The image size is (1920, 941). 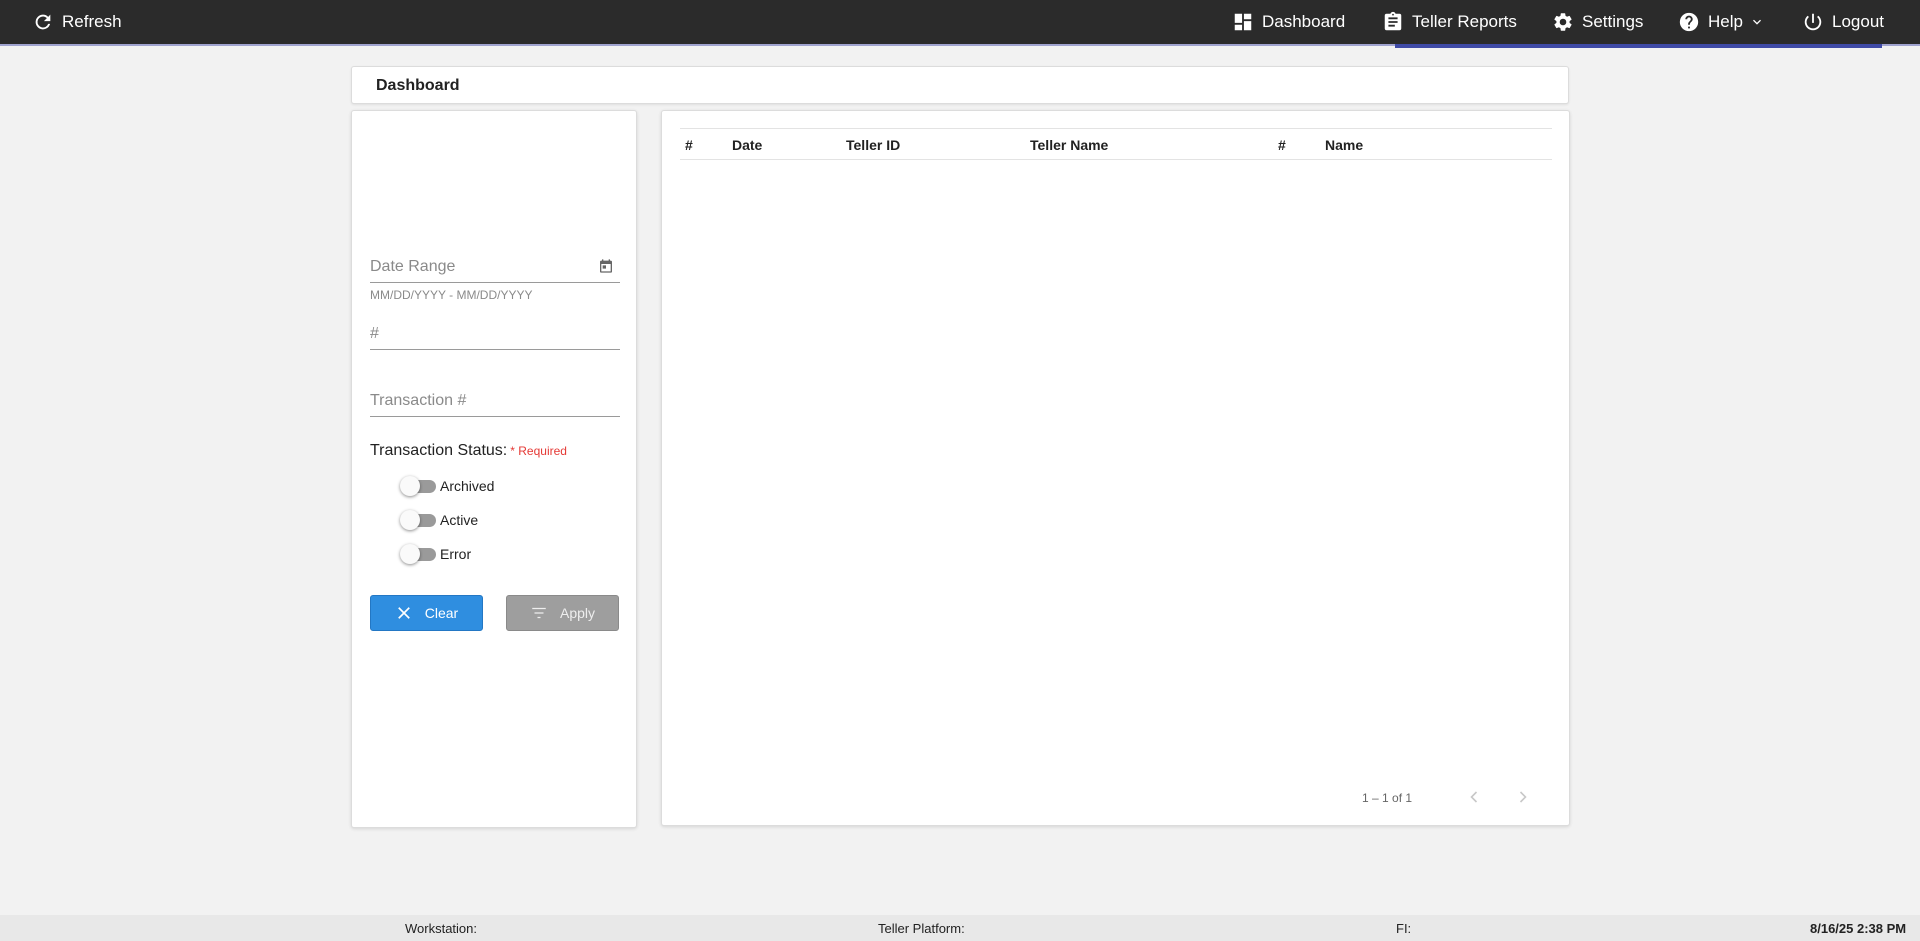 What do you see at coordinates (921, 928) in the screenshot?
I see `teller-platform-label: Teller Platform:` at bounding box center [921, 928].